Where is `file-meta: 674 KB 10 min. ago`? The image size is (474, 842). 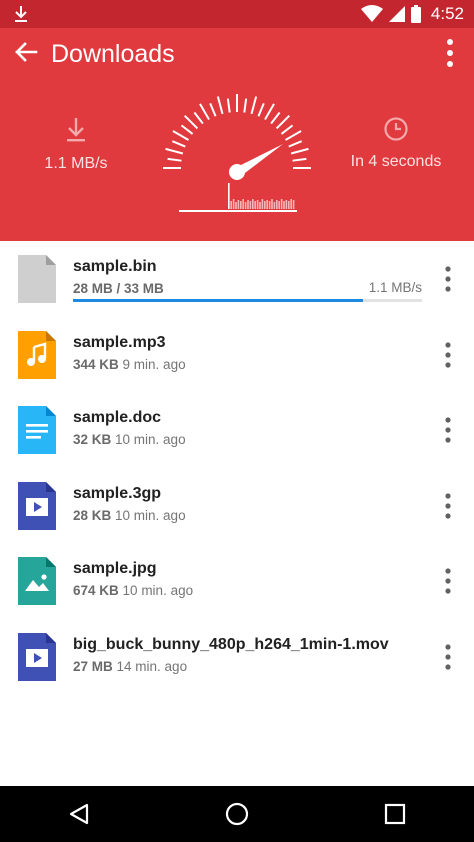 file-meta: 674 KB 10 min. ago is located at coordinates (133, 590).